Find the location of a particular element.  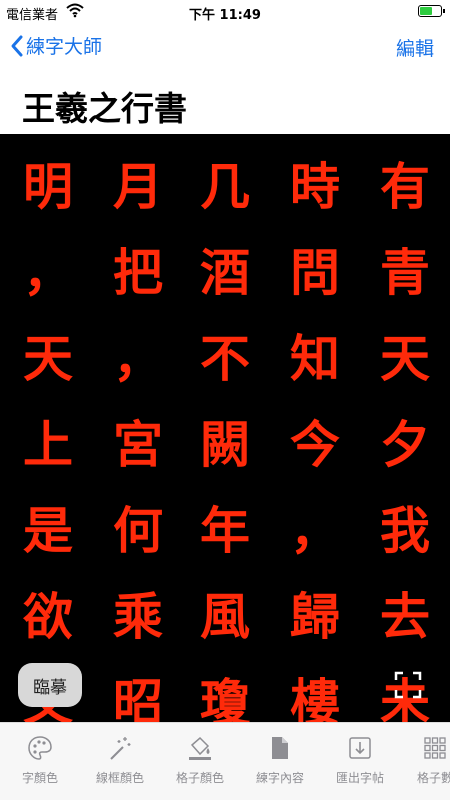

glyph: 不 is located at coordinates (225, 358).